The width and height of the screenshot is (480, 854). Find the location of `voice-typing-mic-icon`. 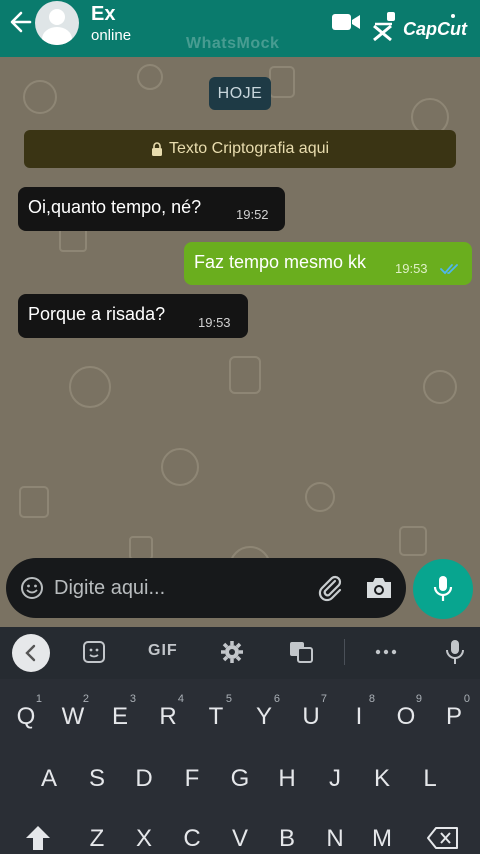

voice-typing-mic-icon is located at coordinates (455, 652).